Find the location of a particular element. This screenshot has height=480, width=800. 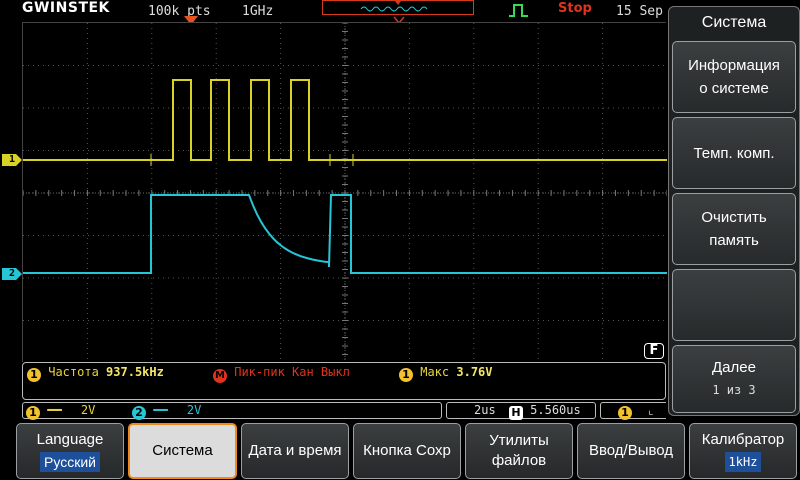

memory-waveform-icon is located at coordinates (394, 6).